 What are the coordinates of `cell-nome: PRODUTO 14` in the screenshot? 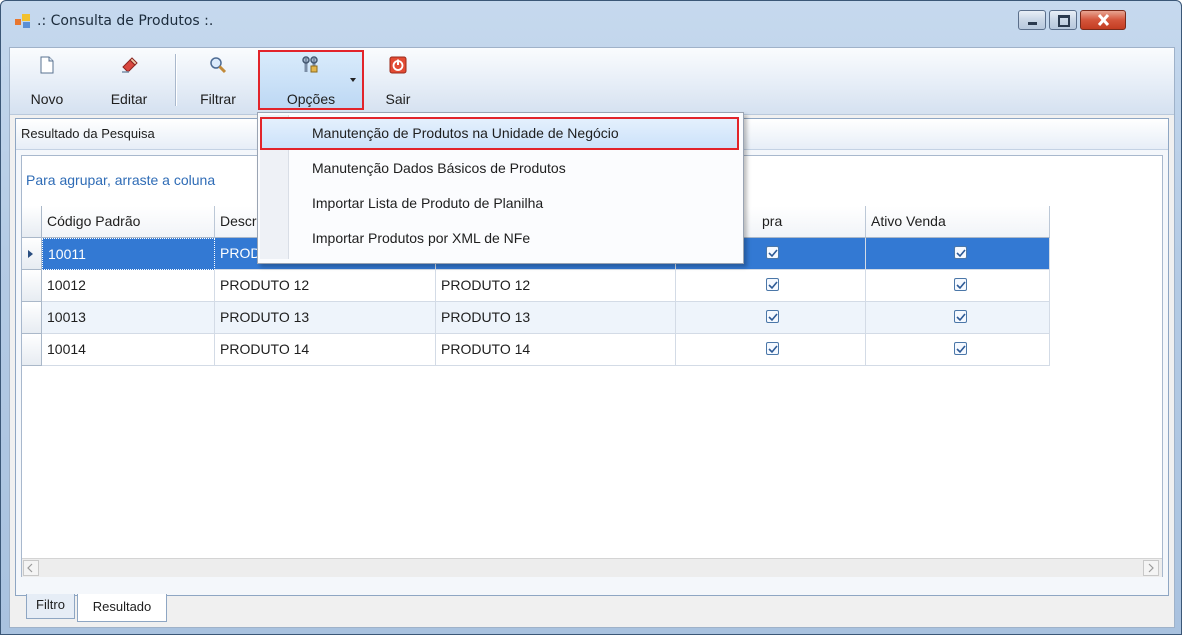 It's located at (556, 350).